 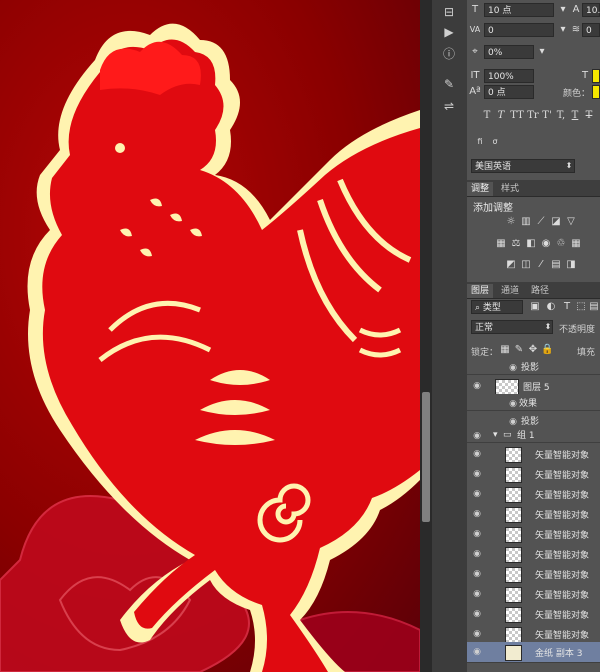 What do you see at coordinates (546, 244) in the screenshot?
I see `photo-filter-icon: ◉` at bounding box center [546, 244].